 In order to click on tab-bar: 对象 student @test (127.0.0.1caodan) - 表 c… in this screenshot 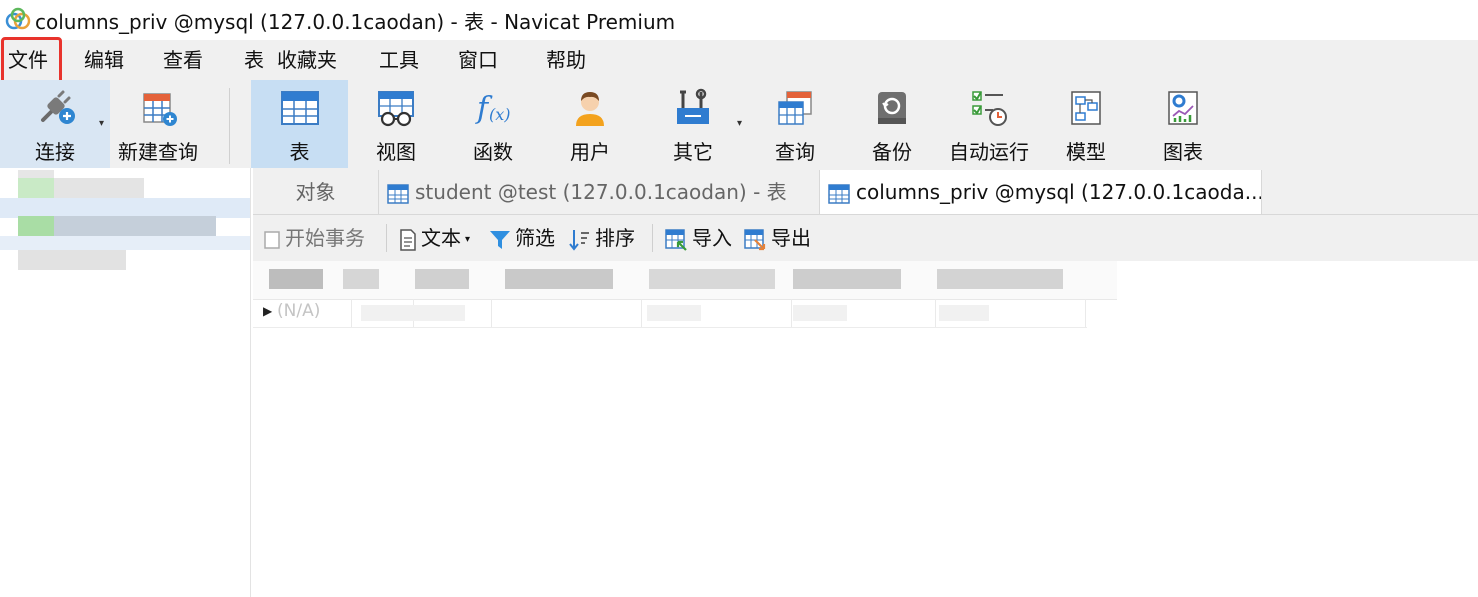, I will do `click(865, 191)`.